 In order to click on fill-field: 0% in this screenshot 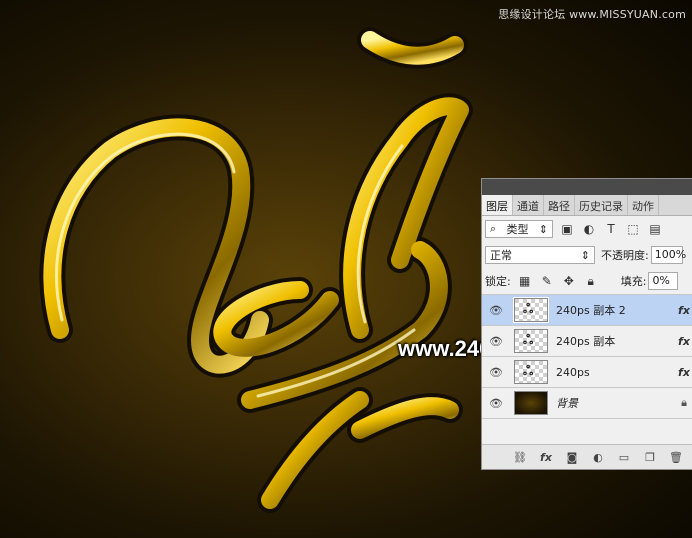, I will do `click(663, 281)`.